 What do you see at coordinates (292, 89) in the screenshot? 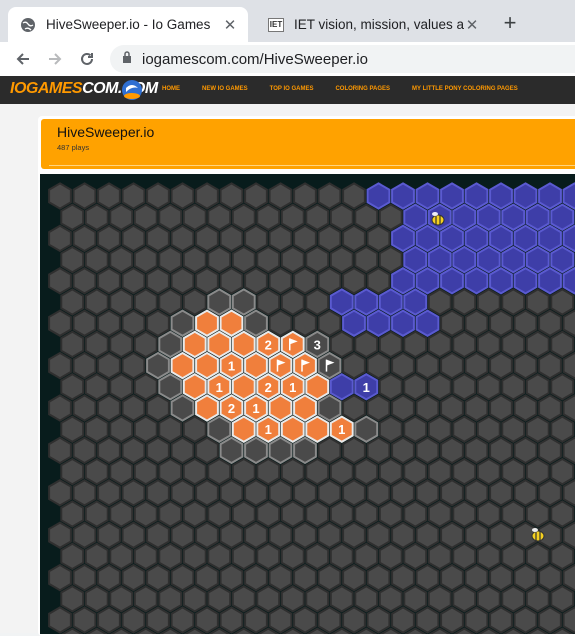
I see `nav-top-io-games: TOP IO GAMES` at bounding box center [292, 89].